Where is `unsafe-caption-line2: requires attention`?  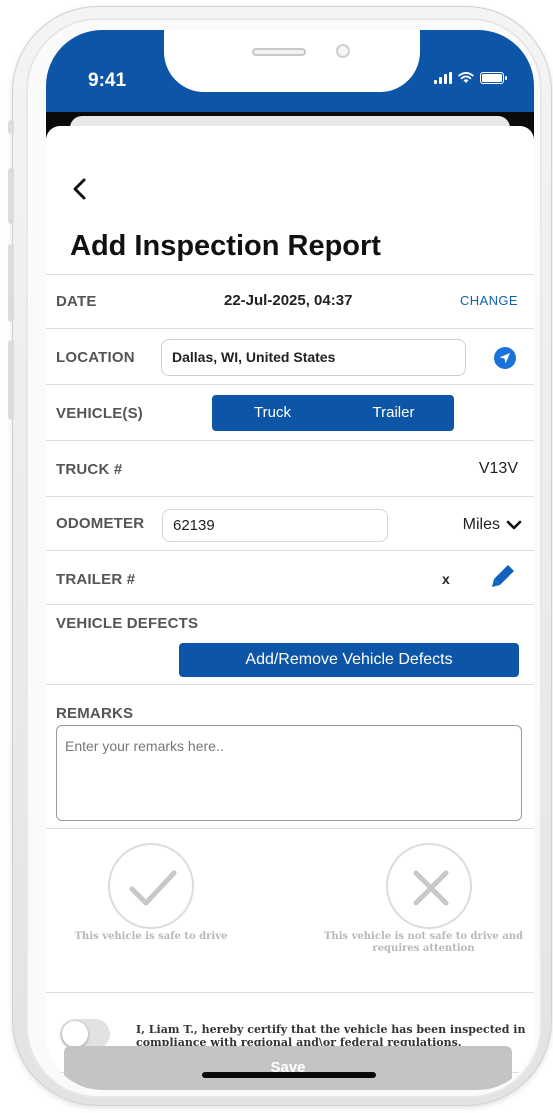 unsafe-caption-line2: requires attention is located at coordinates (423, 948).